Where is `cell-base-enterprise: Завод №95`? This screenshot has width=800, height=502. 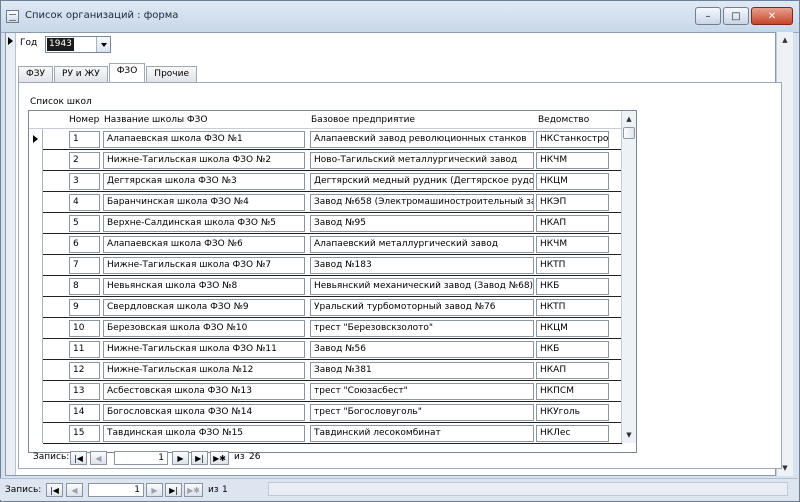 cell-base-enterprise: Завод №95 is located at coordinates (422, 223).